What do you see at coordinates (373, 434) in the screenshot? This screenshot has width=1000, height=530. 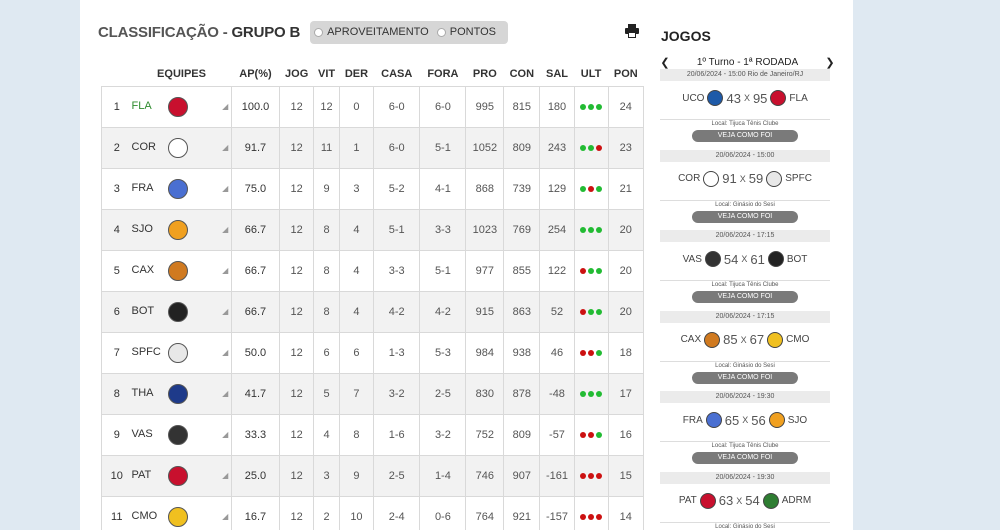 I see `table-row: 9 VAS ◢ 33.3 12 4 8 1-6 3-2 752 809 -57 16` at bounding box center [373, 434].